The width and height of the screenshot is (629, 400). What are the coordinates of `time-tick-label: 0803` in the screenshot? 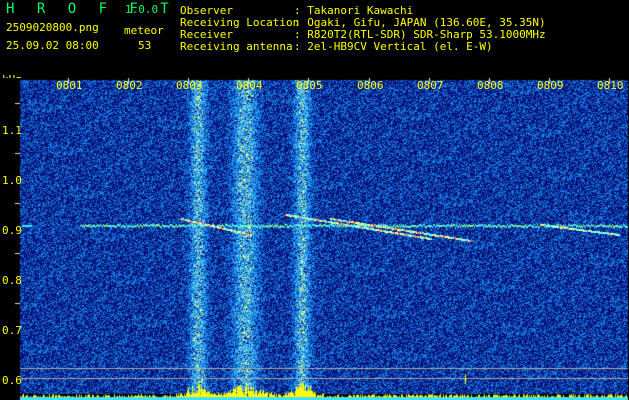 It's located at (189, 85).